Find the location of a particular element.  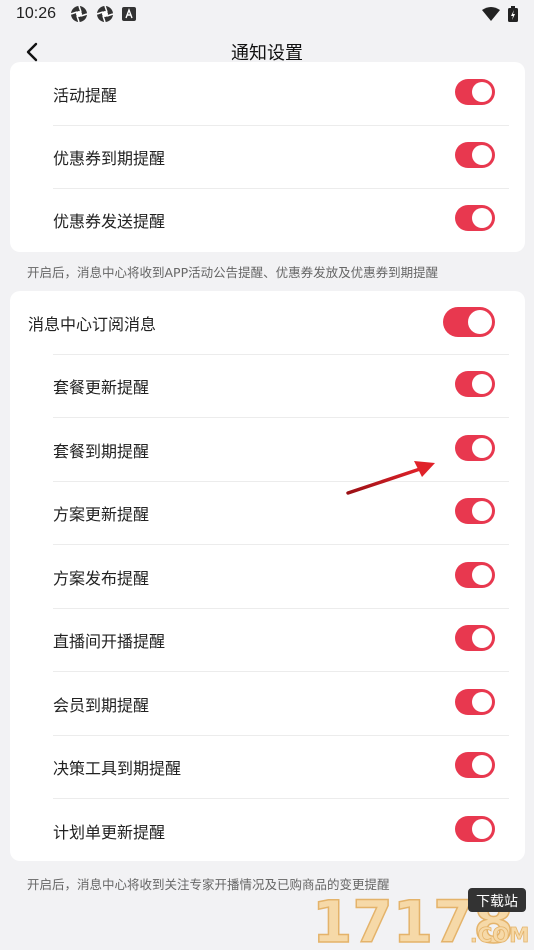

setting-row-plan-update: 方案更新提醒 is located at coordinates (267, 513).